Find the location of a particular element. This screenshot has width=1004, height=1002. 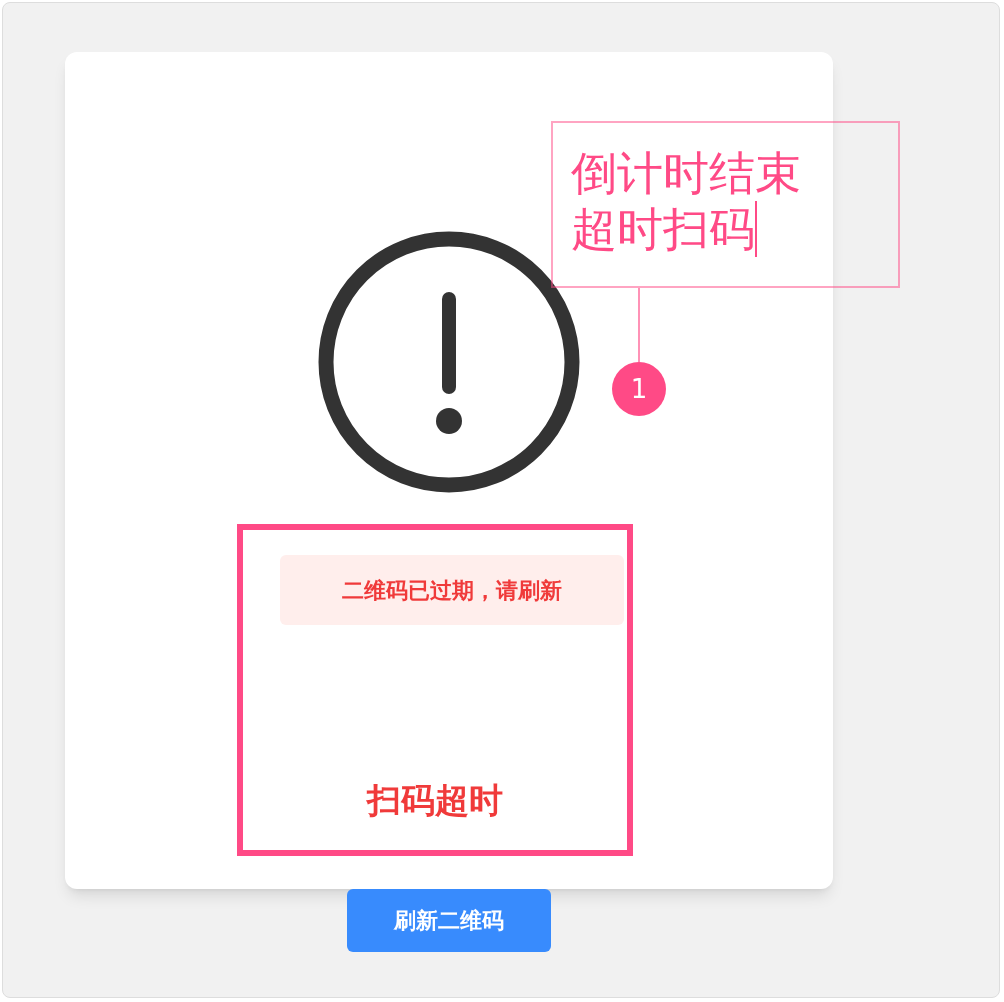

annotation-text: 超时扫码 is located at coordinates (663, 229).